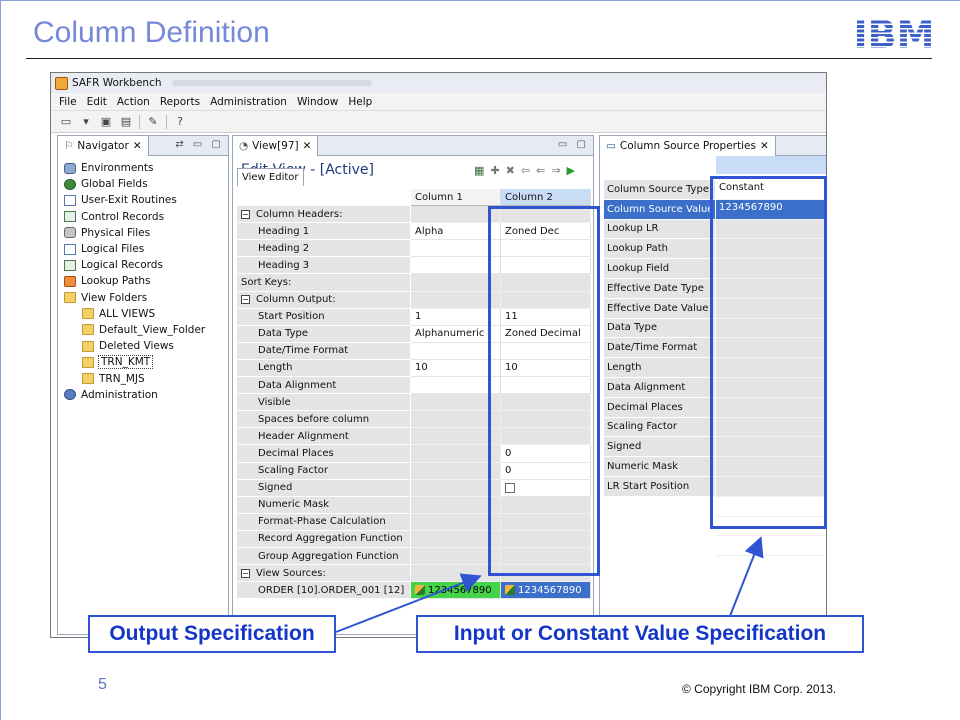 This screenshot has width=960, height=720. Describe the element at coordinates (284, 231) in the screenshot. I see `grid-row-label-text: Heading 1` at that location.